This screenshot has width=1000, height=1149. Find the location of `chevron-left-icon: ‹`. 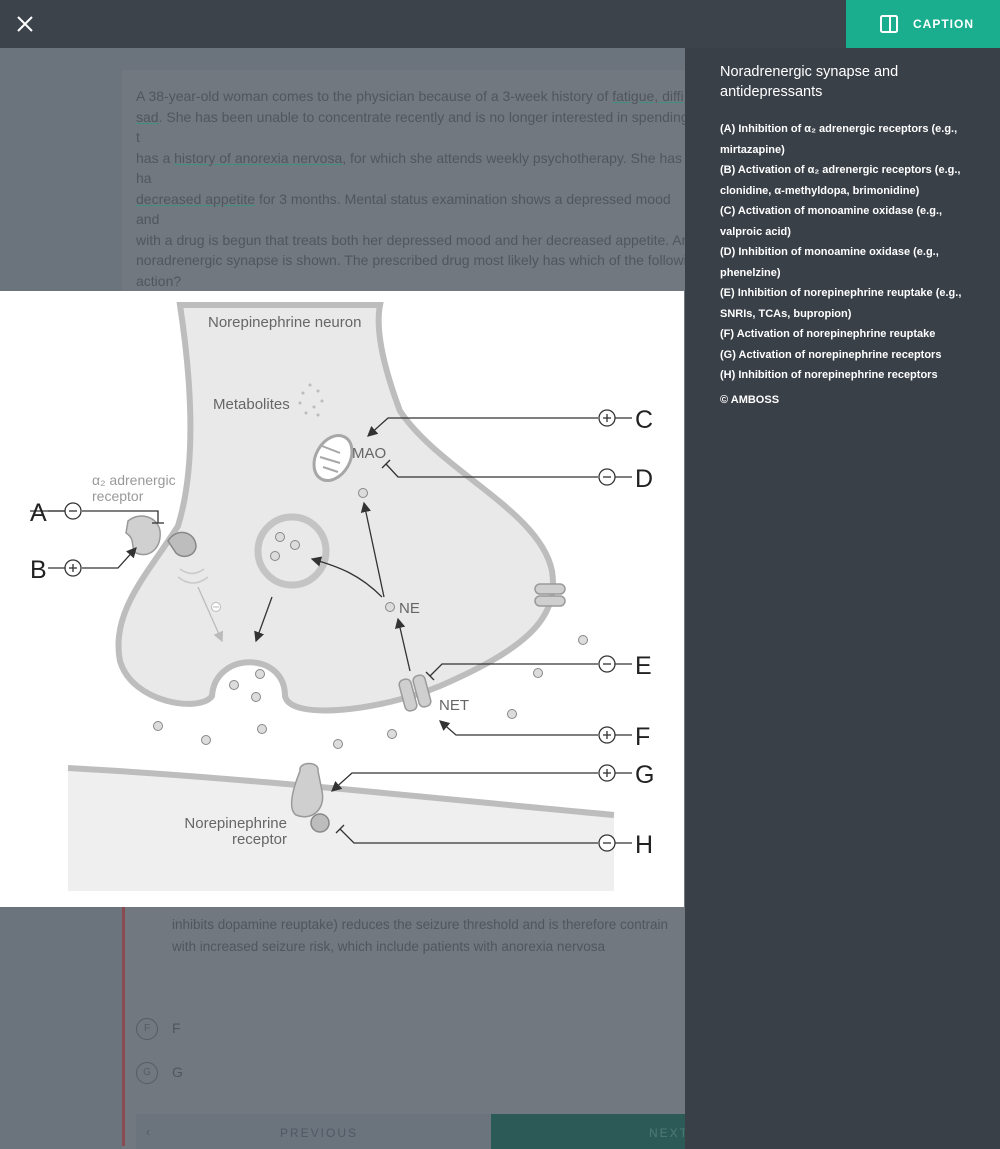

chevron-left-icon: ‹ is located at coordinates (149, 1132).